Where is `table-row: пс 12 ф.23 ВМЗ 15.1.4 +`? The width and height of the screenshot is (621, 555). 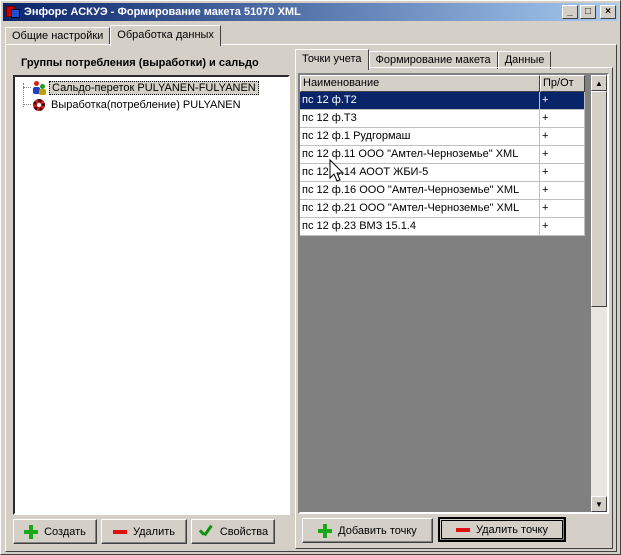 table-row: пс 12 ф.23 ВМЗ 15.1.4 + is located at coordinates (445, 227).